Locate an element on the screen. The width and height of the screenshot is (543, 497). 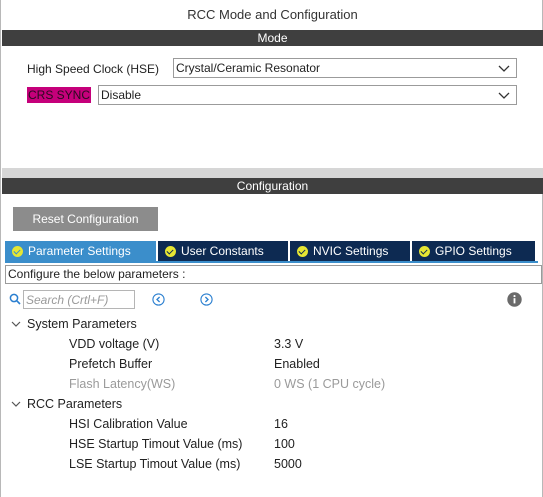
window-title: RCC Mode and Configuration is located at coordinates (272, 14).